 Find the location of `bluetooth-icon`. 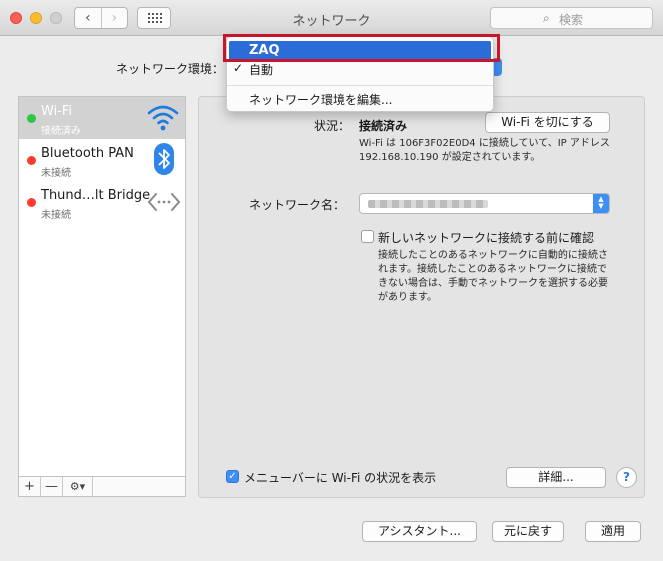

bluetooth-icon is located at coordinates (164, 159).